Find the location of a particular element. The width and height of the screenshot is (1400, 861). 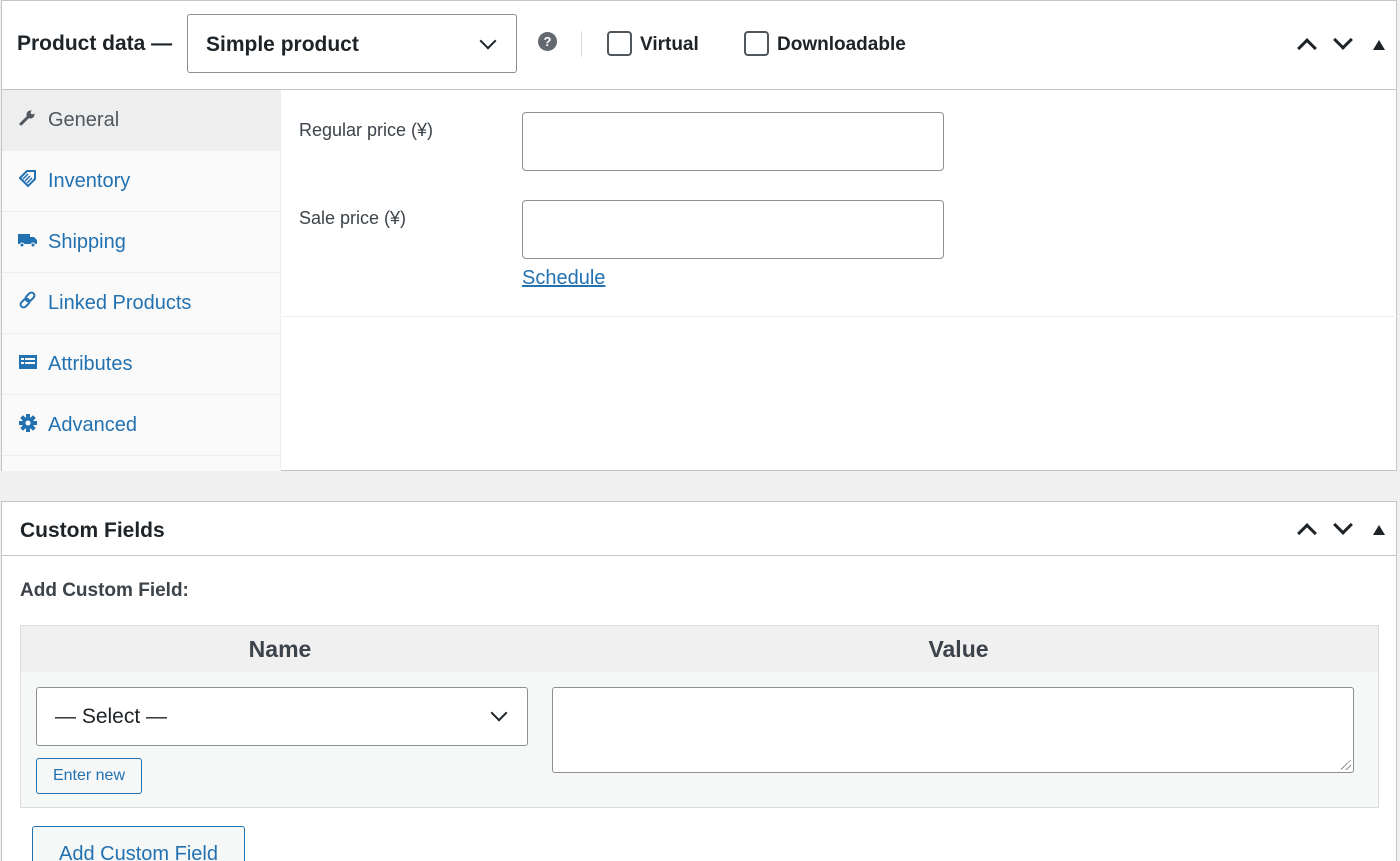

sale-price-label: Sale price (¥) is located at coordinates (353, 218).